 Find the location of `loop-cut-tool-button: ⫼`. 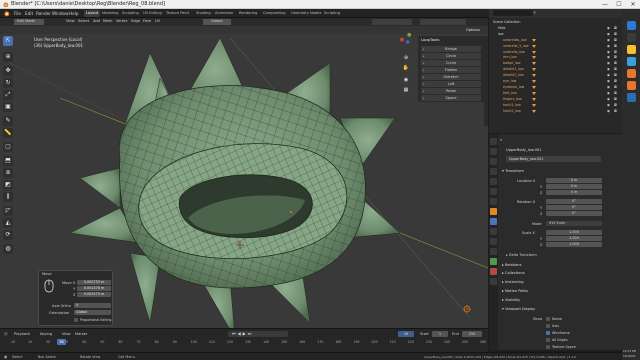

loop-cut-tool-button: ⫼ is located at coordinates (8, 197).